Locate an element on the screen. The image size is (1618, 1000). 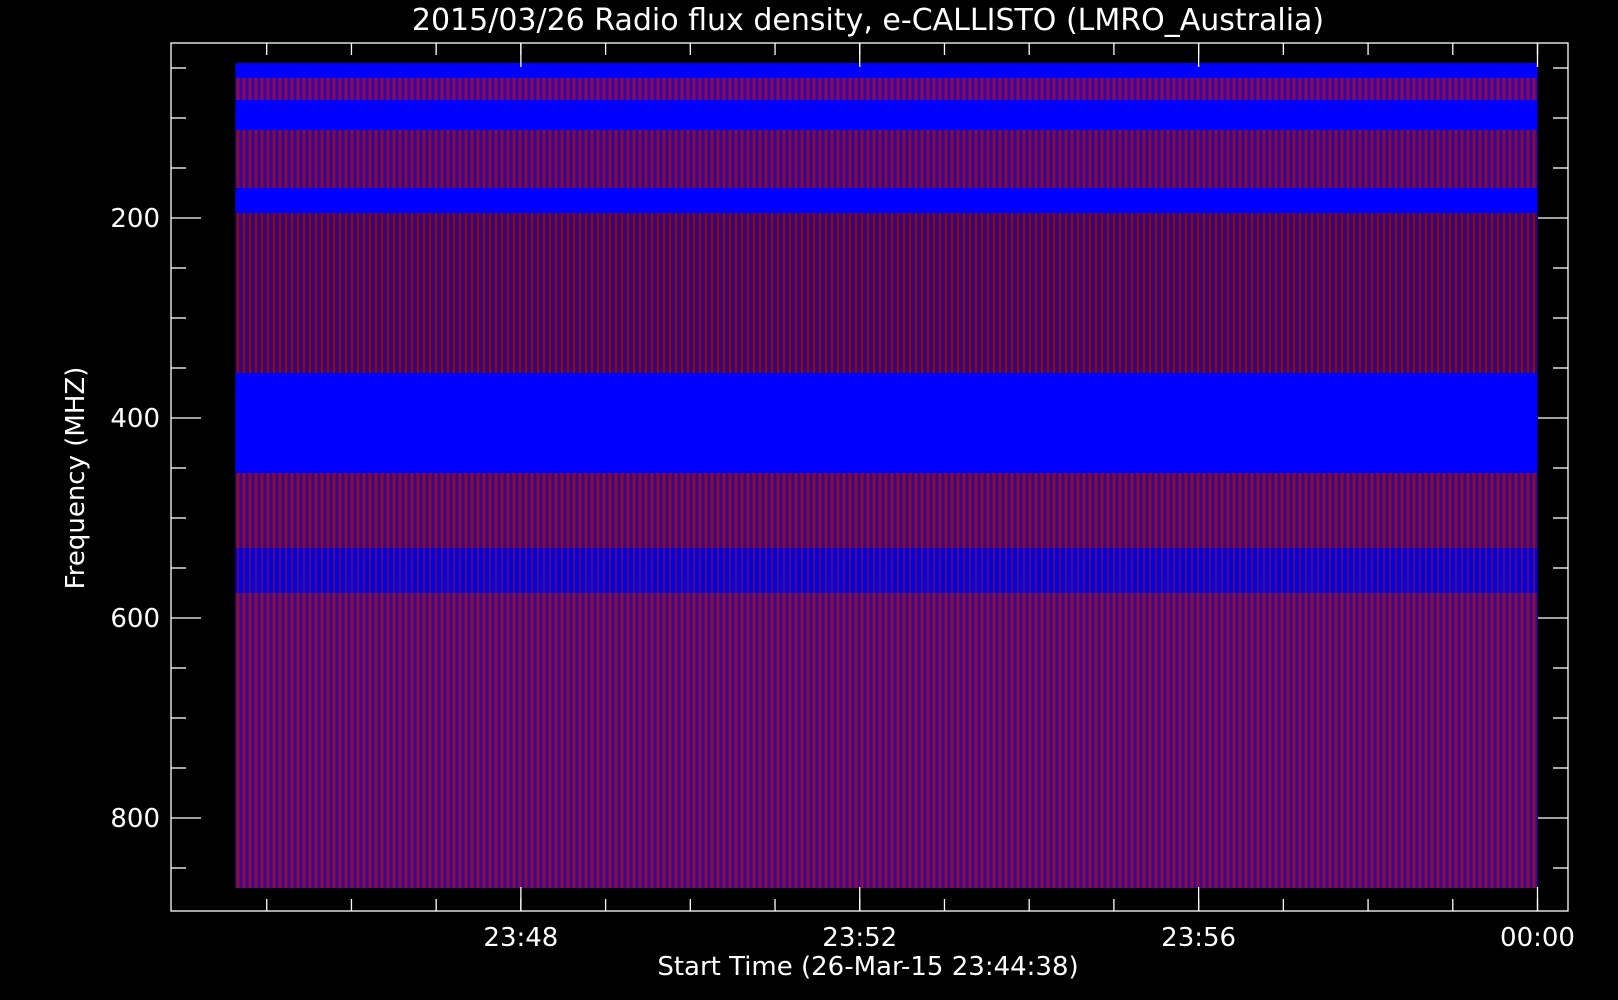
x-tick-label: 23:48 is located at coordinates (520, 938).